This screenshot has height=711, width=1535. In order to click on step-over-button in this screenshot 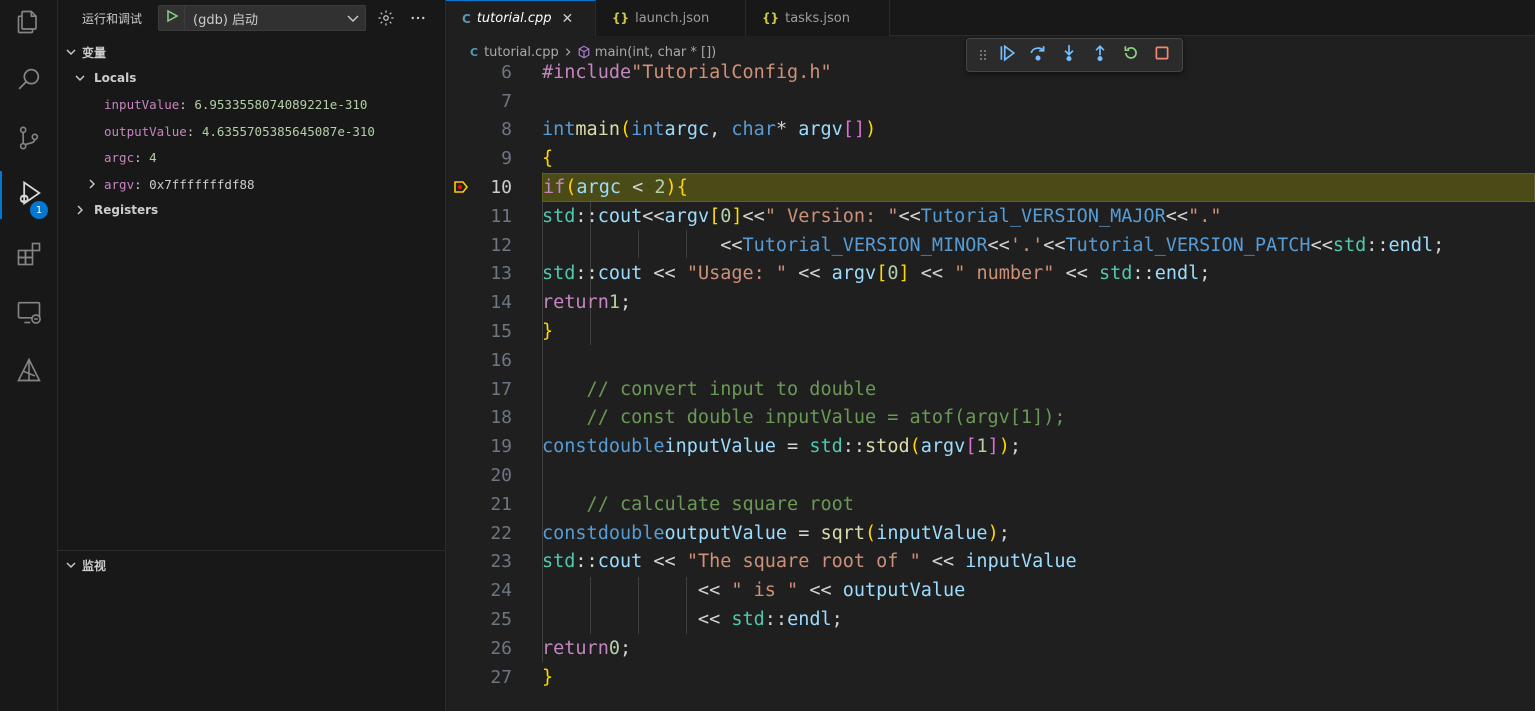, I will do `click(1037, 55)`.